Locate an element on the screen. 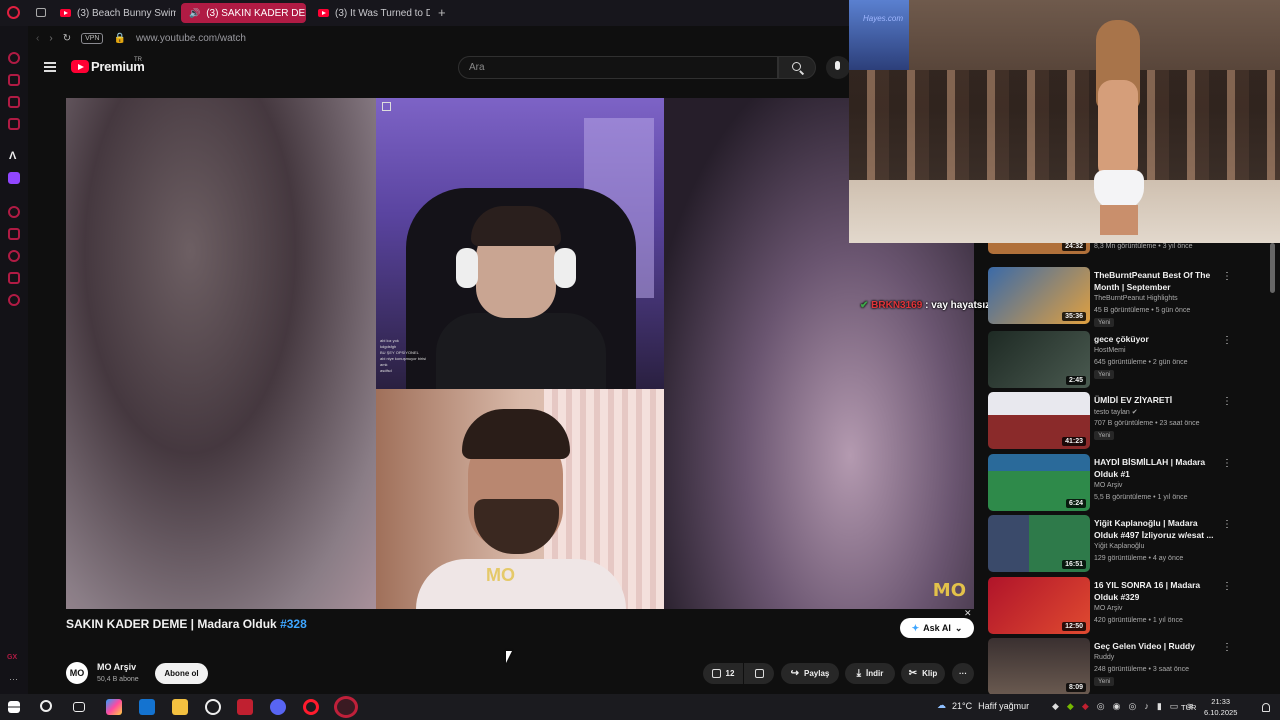  avatar: MO is located at coordinates (77, 673).